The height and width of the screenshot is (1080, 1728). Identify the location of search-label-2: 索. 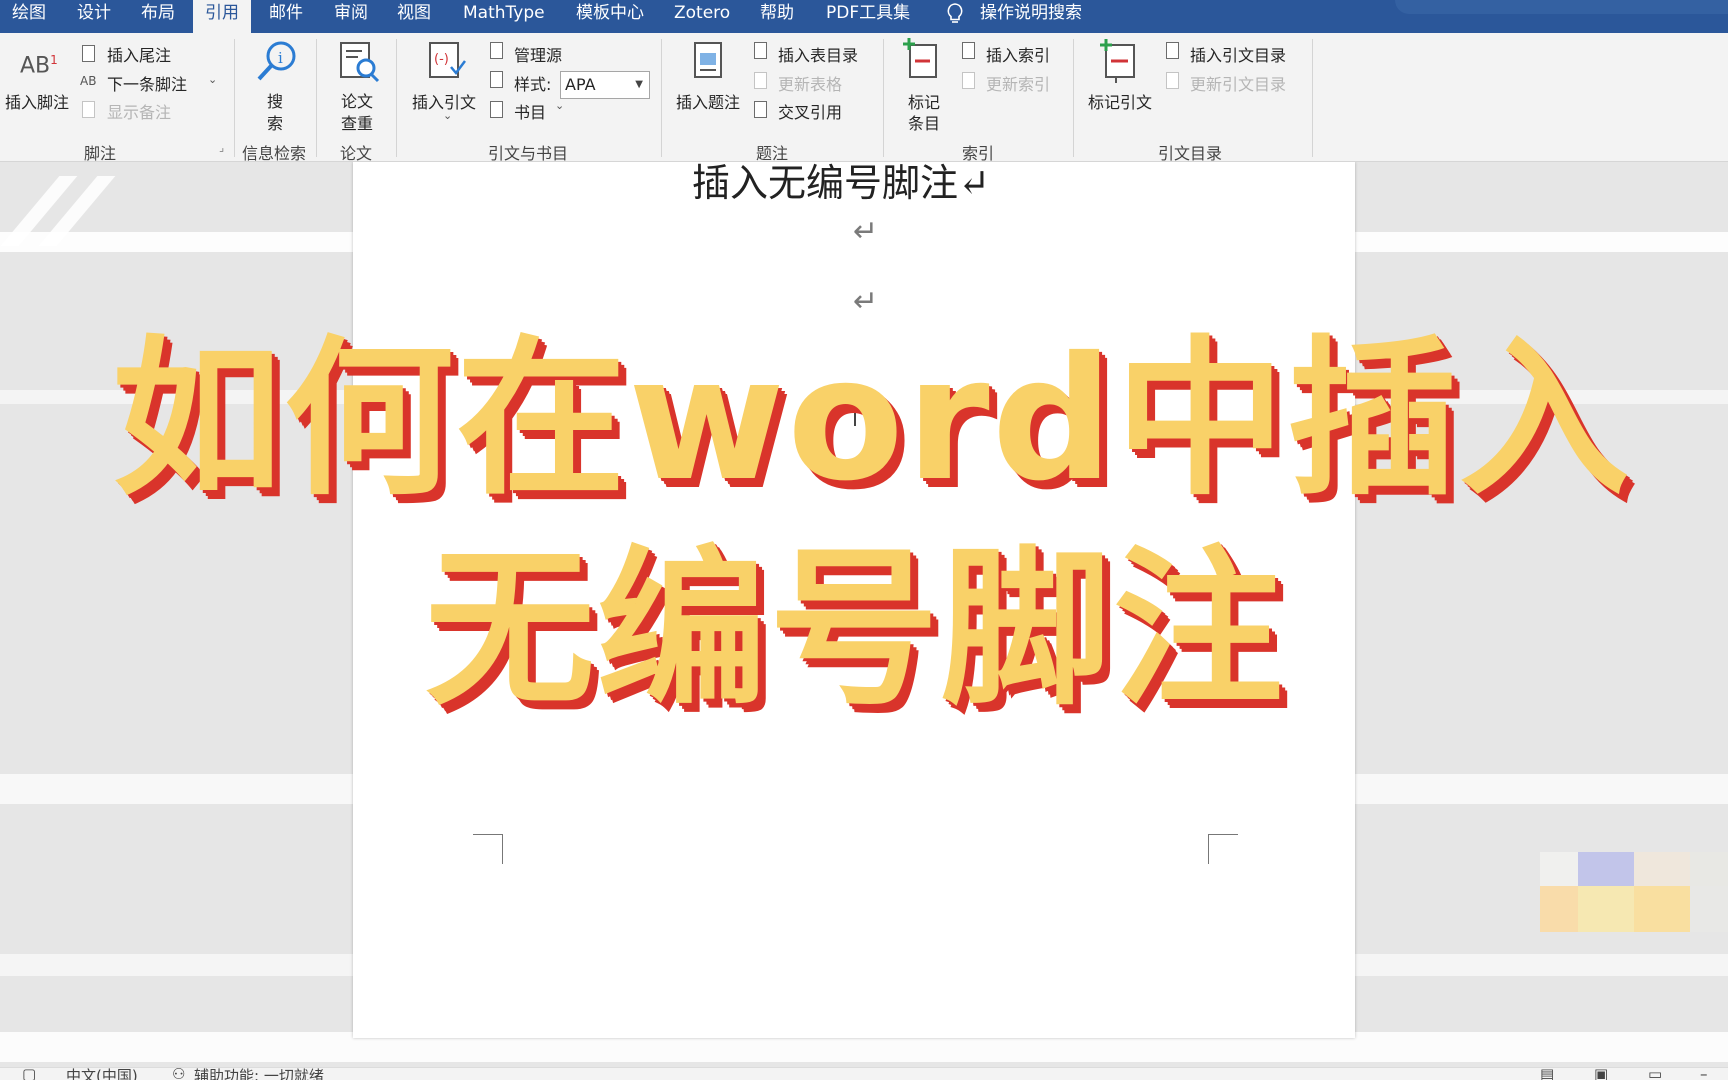
(275, 123).